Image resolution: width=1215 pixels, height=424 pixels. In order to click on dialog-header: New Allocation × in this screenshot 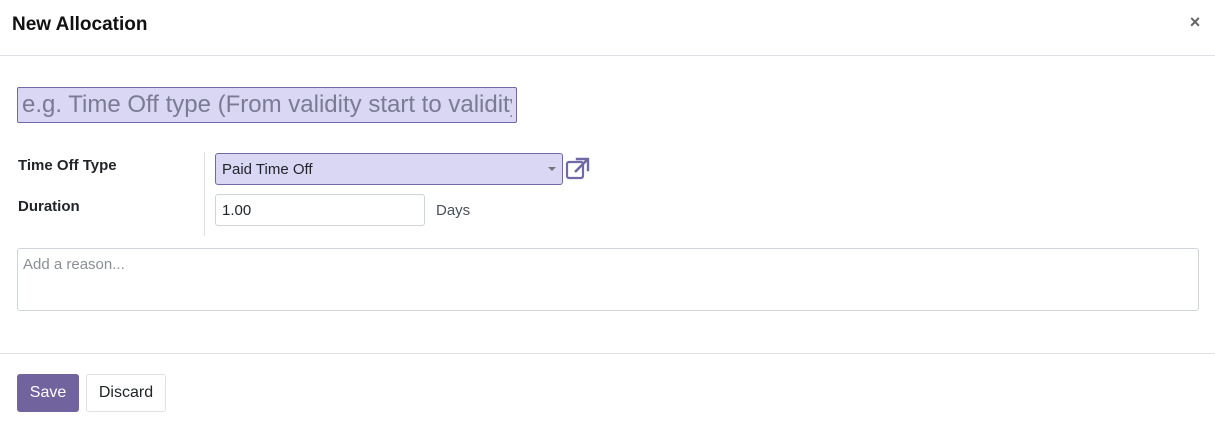, I will do `click(607, 28)`.